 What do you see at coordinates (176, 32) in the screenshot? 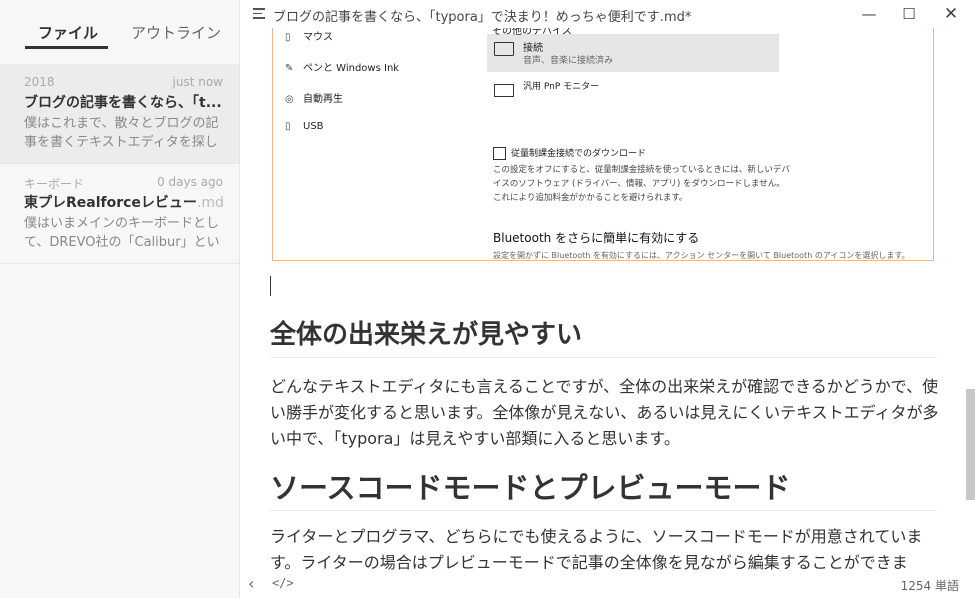
I see `tab-outline: アウトライン` at bounding box center [176, 32].